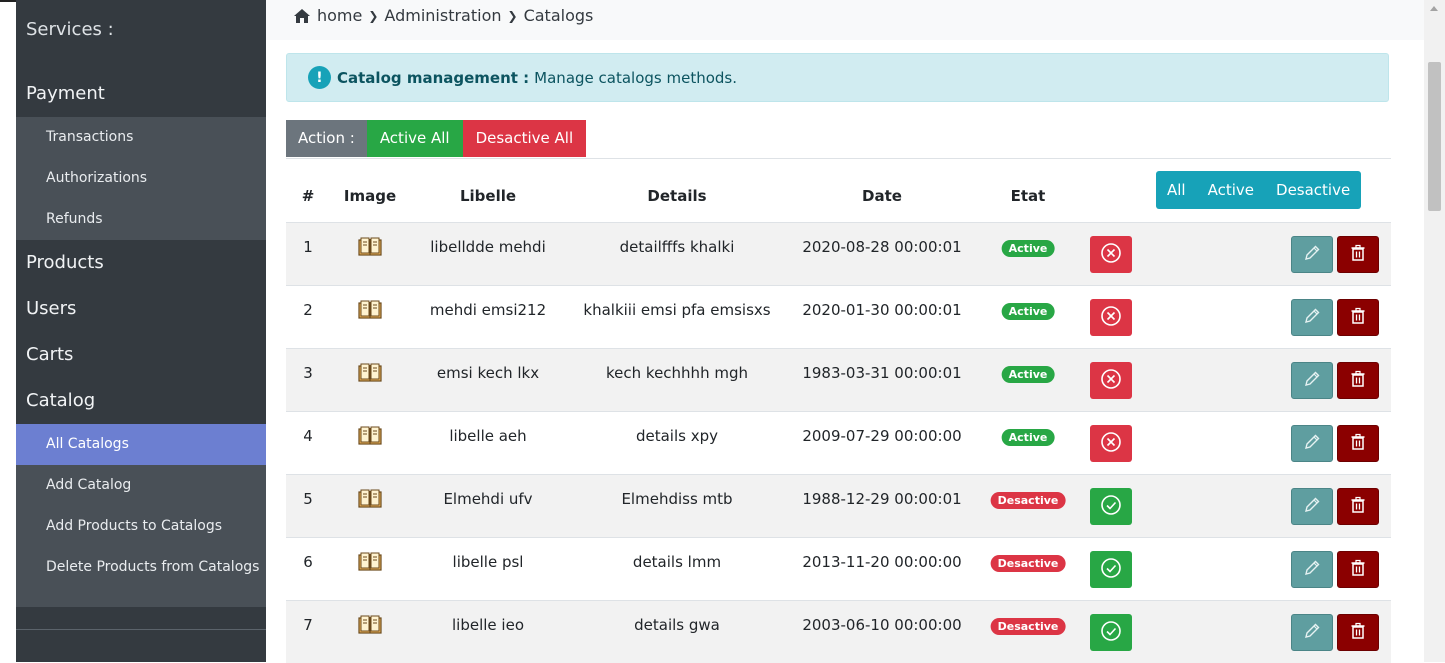 This screenshot has width=1445, height=663. What do you see at coordinates (308, 196) in the screenshot?
I see `header-number: #` at bounding box center [308, 196].